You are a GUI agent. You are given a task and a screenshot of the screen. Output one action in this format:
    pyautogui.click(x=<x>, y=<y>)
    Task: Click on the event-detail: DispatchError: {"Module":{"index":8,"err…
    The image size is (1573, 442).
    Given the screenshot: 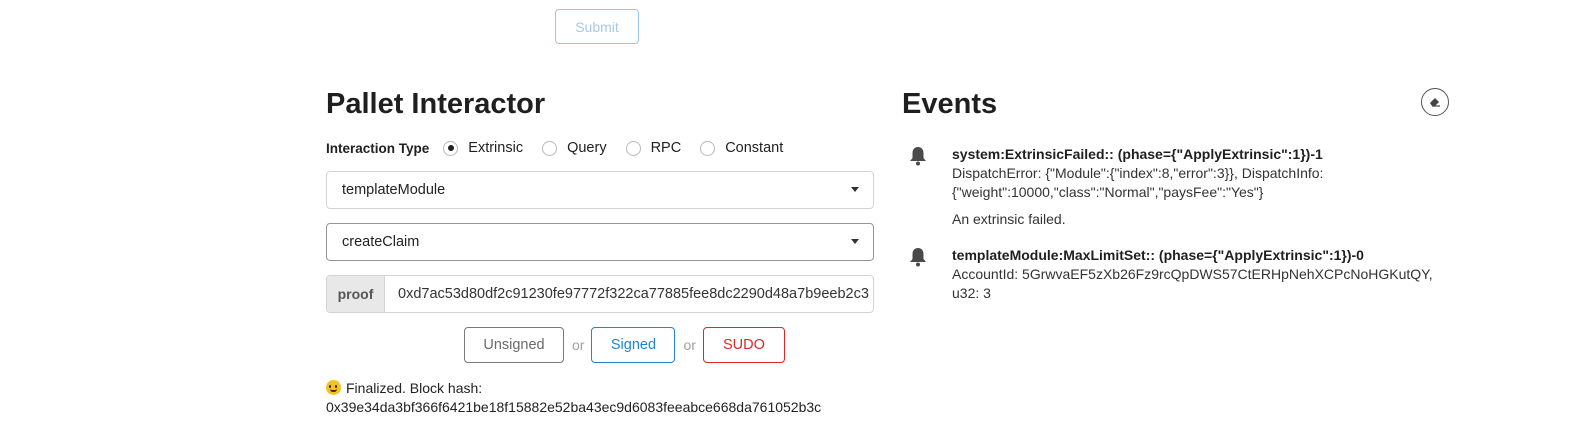 What is the action you would take?
    pyautogui.click(x=1138, y=173)
    